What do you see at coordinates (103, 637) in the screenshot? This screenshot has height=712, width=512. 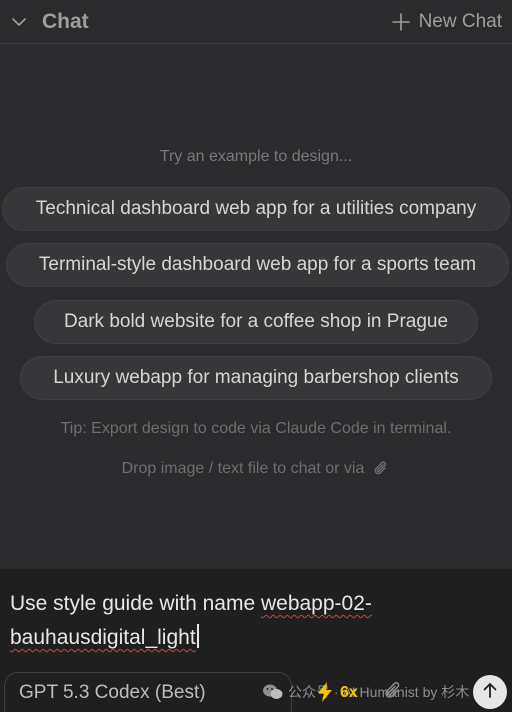 I see `misspelled-word: bauhausdigital_light` at bounding box center [103, 637].